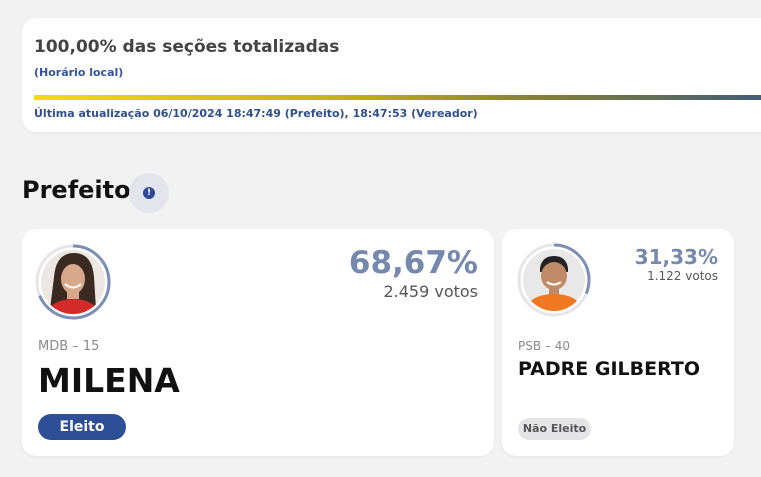 This screenshot has height=477, width=761. I want to click on info-button: !, so click(149, 193).